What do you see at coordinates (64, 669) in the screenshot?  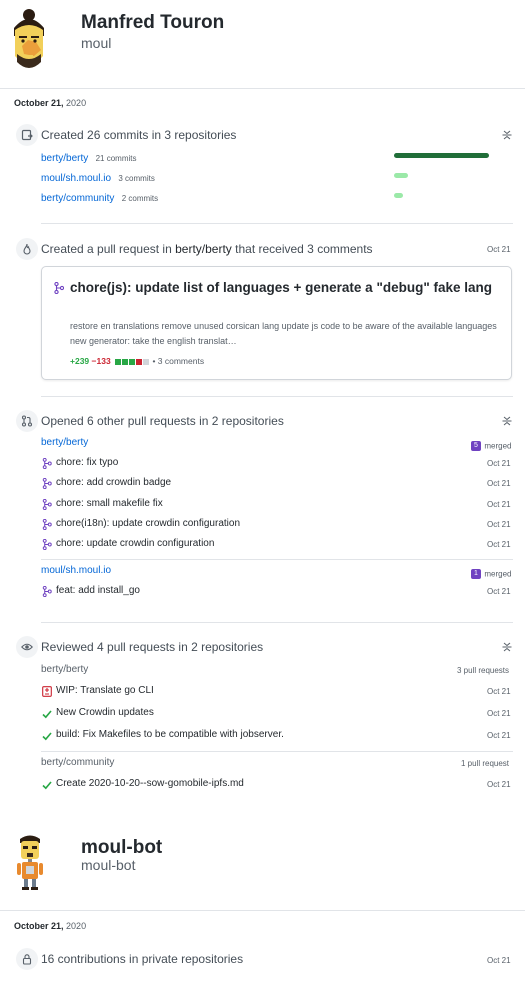 I see `review-repo: berty/berty` at bounding box center [64, 669].